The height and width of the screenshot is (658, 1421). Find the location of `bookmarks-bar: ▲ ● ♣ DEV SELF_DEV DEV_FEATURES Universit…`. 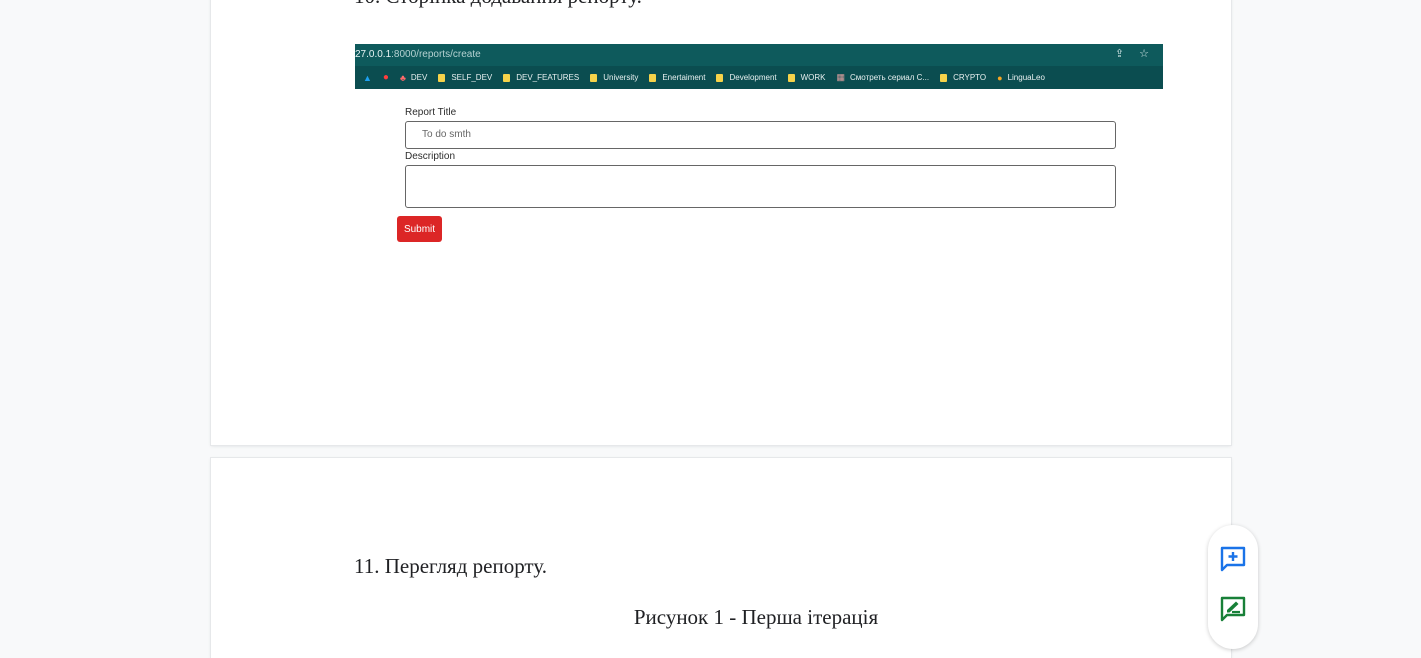

bookmarks-bar: ▲ ● ♣ DEV SELF_DEV DEV_FEATURES Universit… is located at coordinates (759, 77).